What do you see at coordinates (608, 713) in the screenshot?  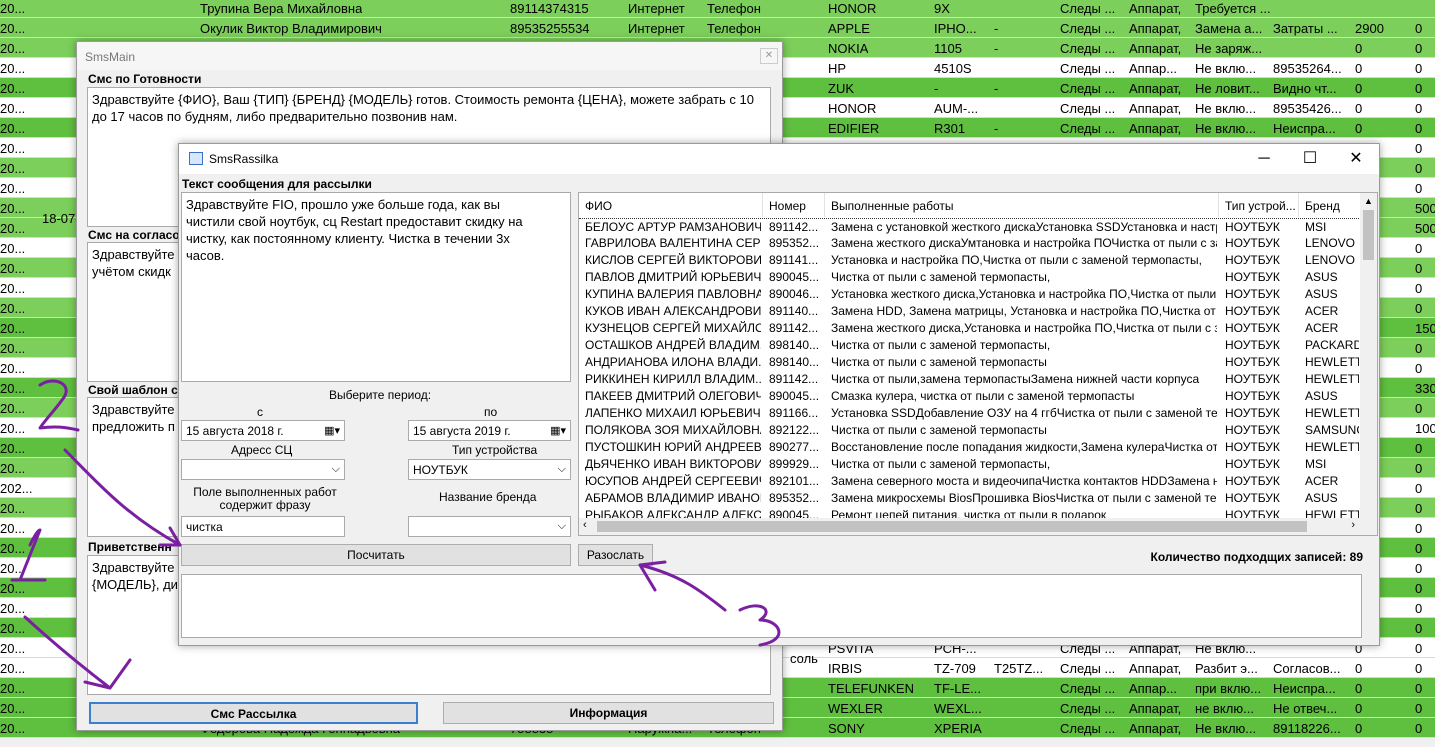 I see `info-button: Информация` at bounding box center [608, 713].